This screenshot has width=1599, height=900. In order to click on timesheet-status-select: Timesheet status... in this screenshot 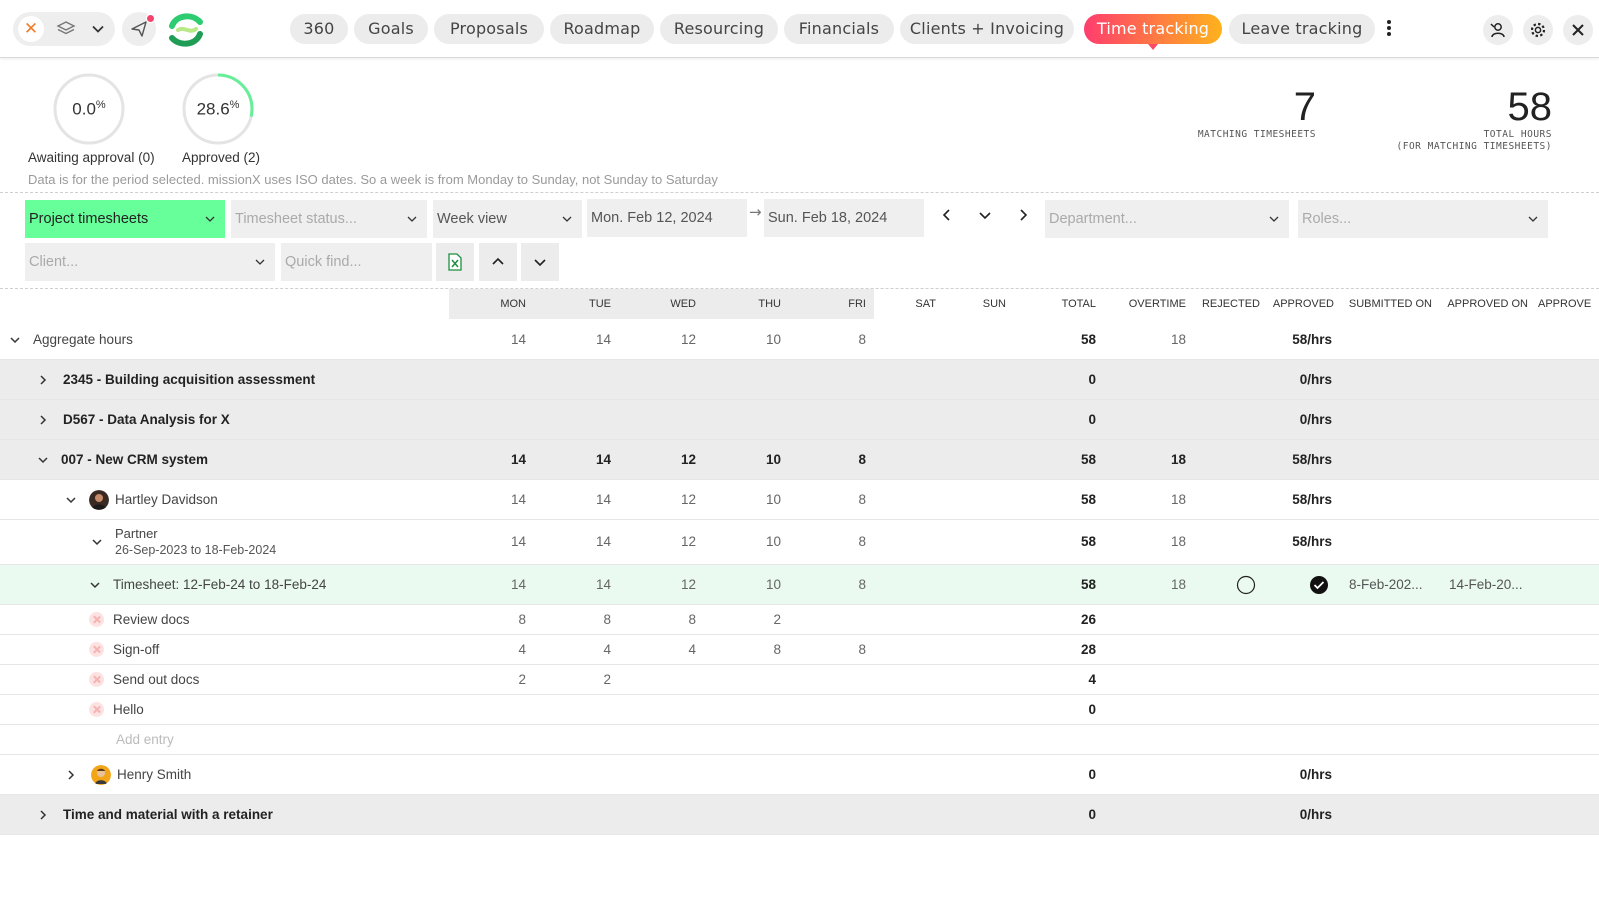, I will do `click(329, 219)`.